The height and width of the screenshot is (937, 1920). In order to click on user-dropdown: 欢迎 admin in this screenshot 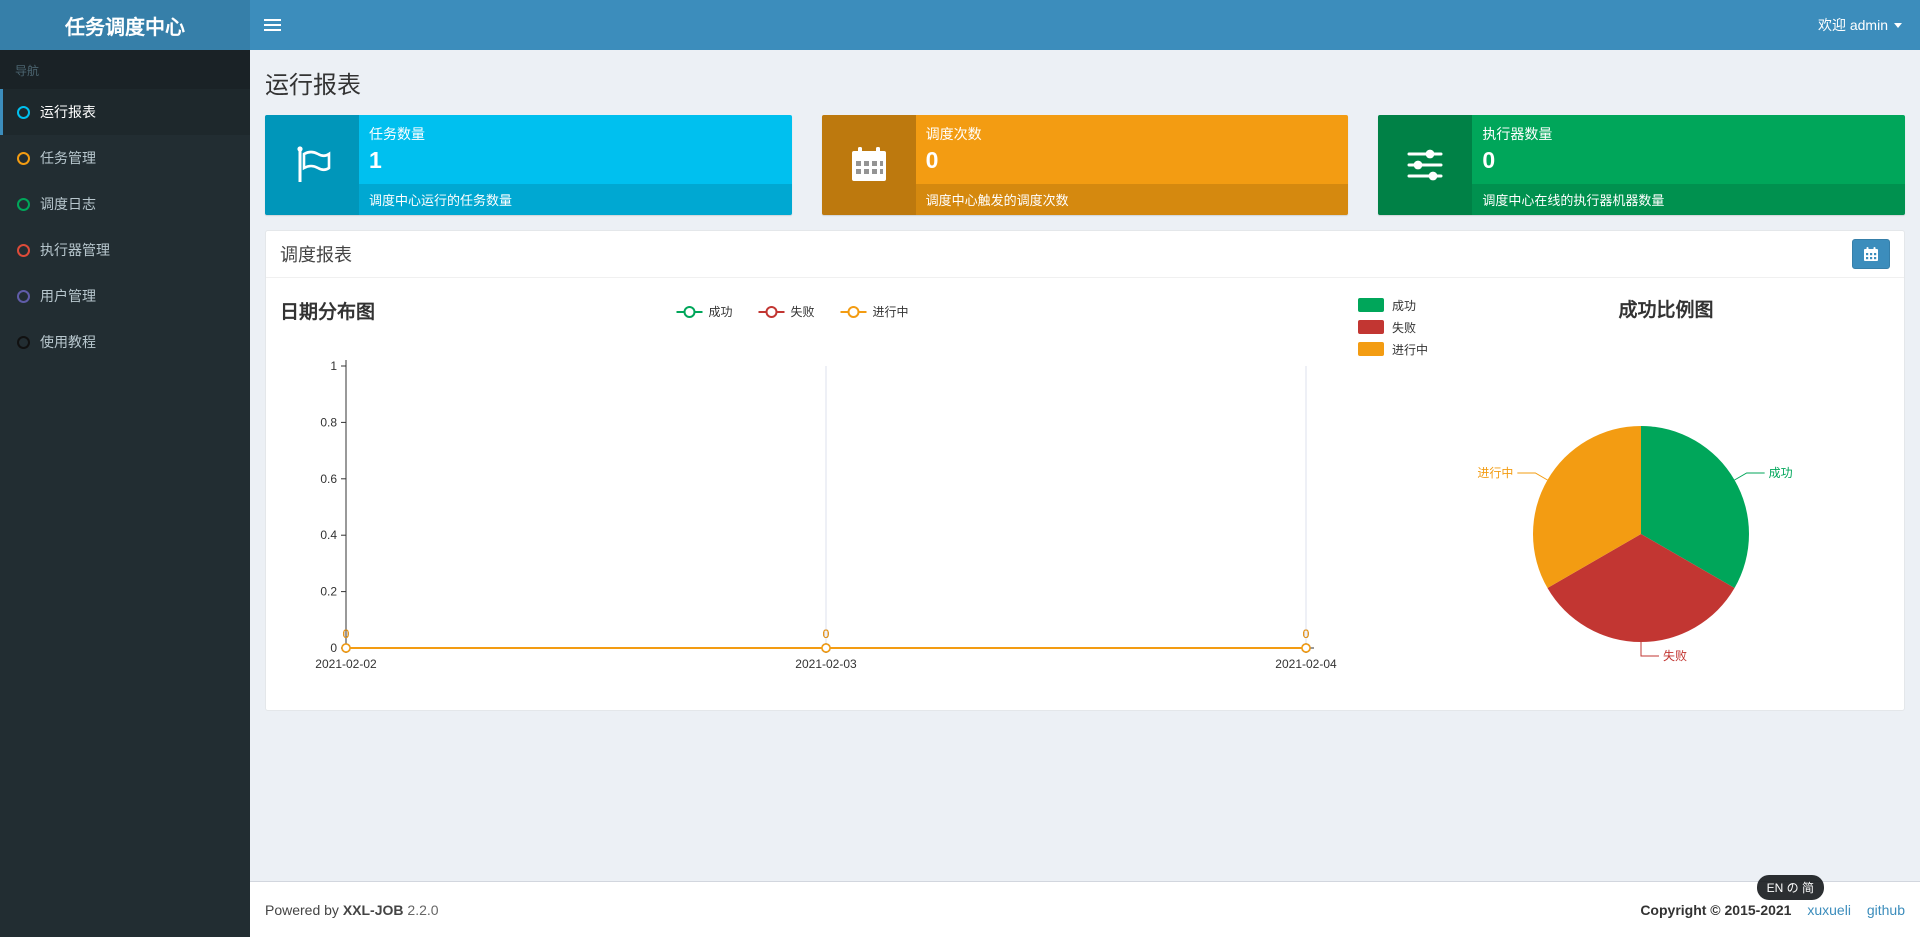, I will do `click(1860, 25)`.